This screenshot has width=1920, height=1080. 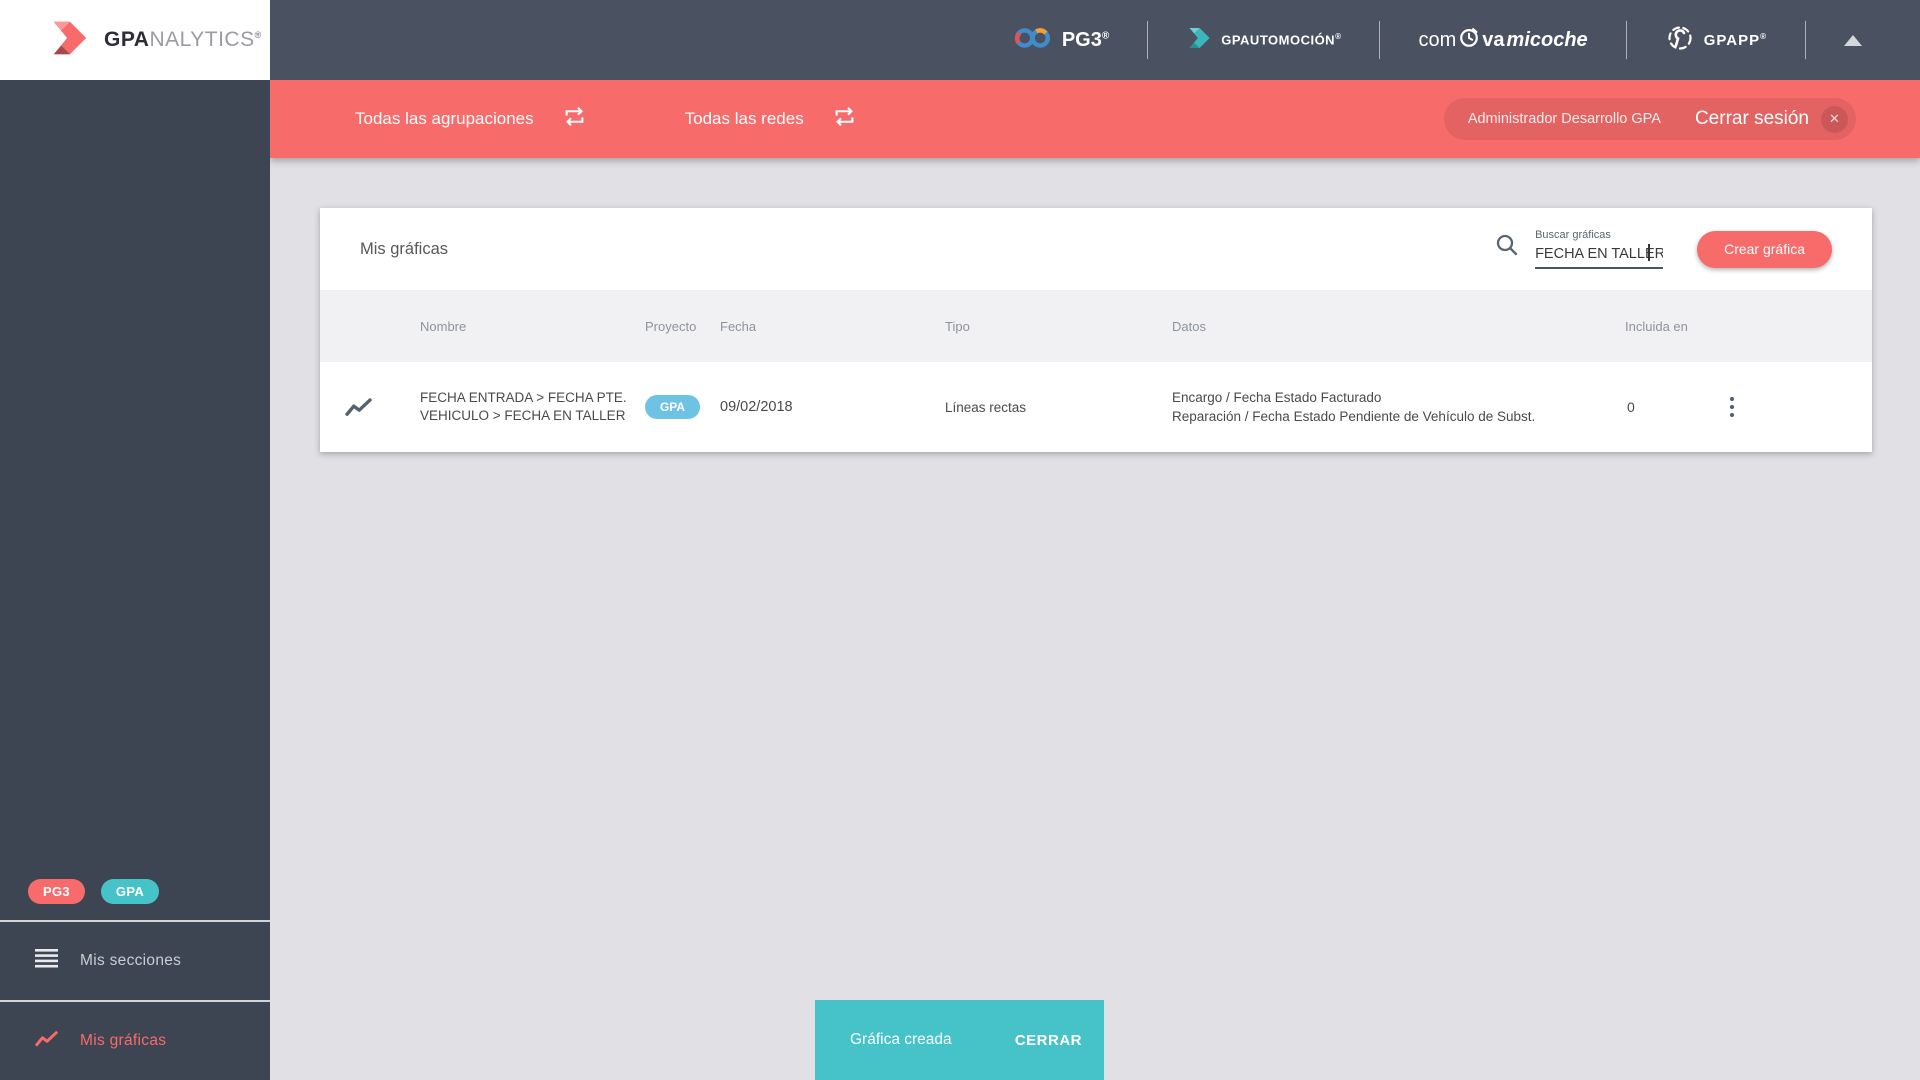 What do you see at coordinates (123, 1040) in the screenshot?
I see `sidebar-item-label: Mis gráficas` at bounding box center [123, 1040].